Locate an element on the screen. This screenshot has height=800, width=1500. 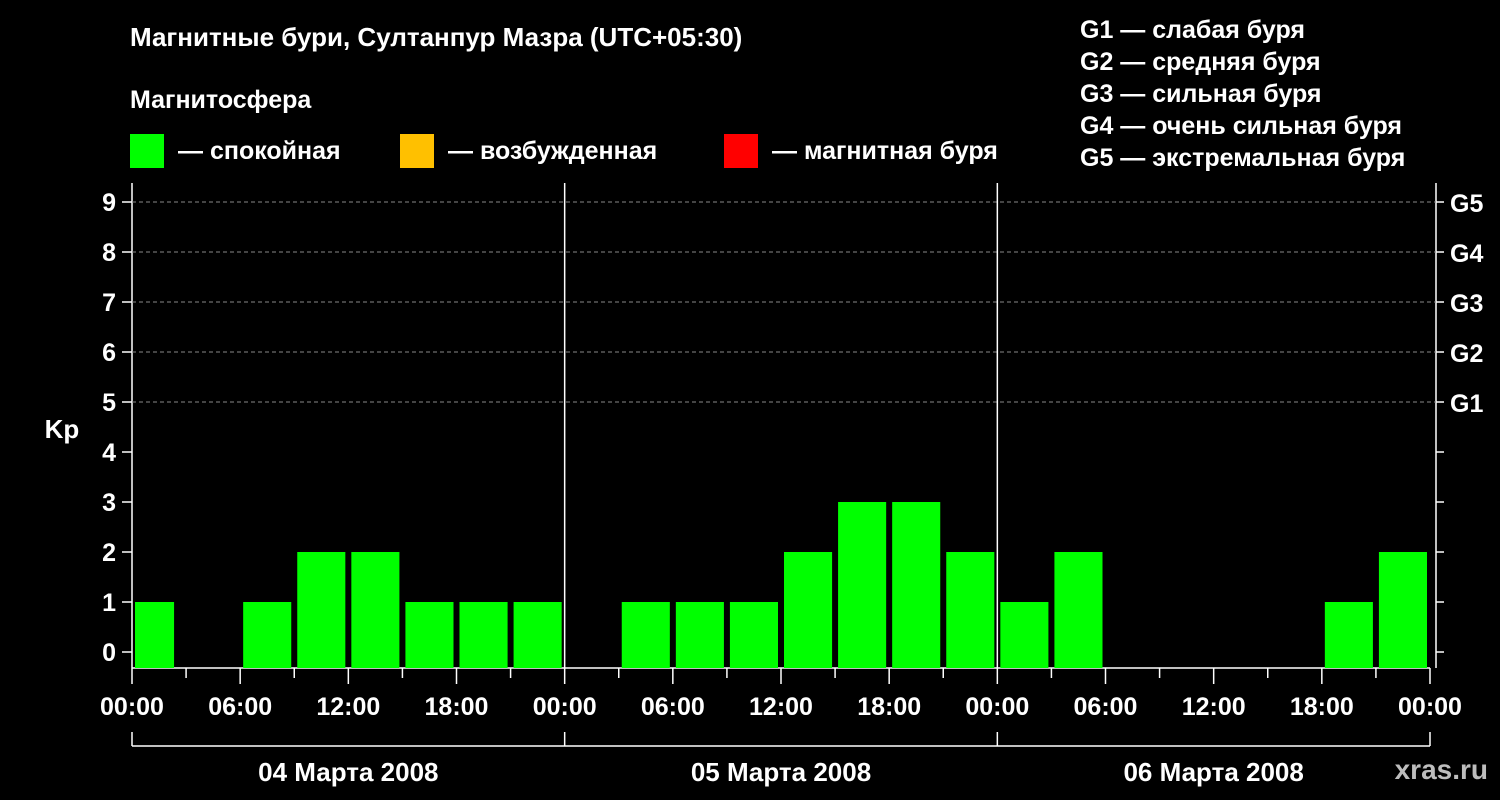
y-tick-label: 0 is located at coordinates (109, 653).